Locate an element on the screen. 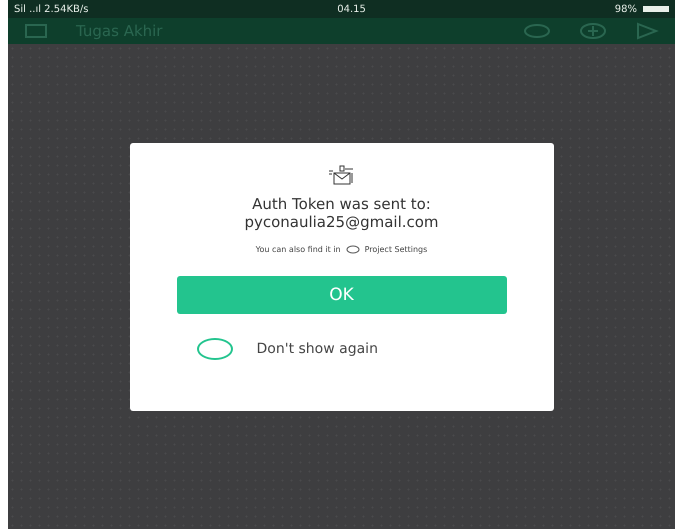 The image size is (683, 529). add-icon is located at coordinates (593, 31).